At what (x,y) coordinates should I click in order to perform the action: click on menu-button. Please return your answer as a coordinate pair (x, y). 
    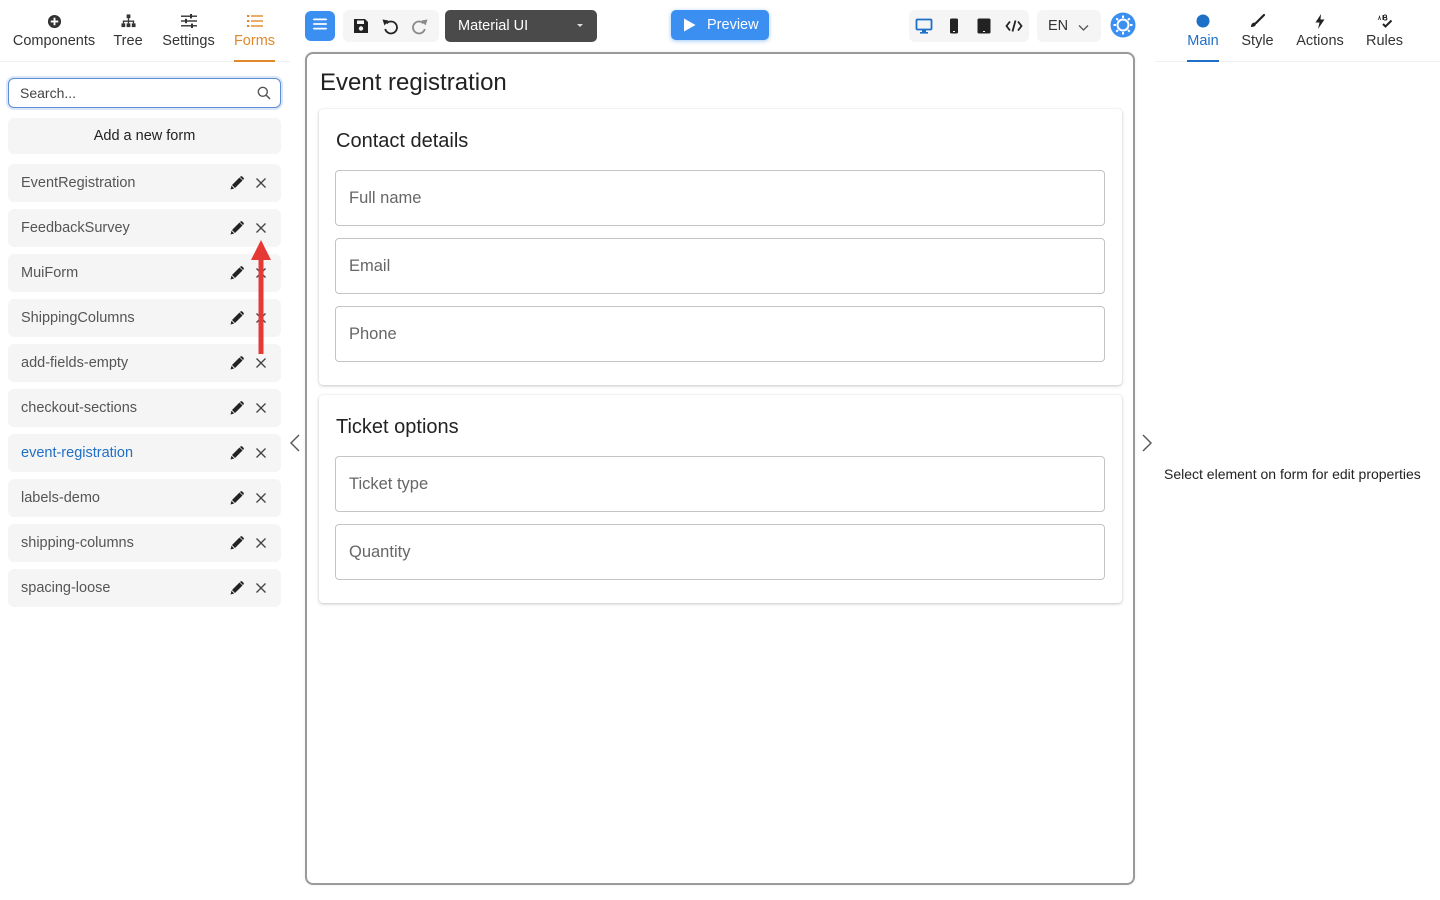
    Looking at the image, I should click on (320, 26).